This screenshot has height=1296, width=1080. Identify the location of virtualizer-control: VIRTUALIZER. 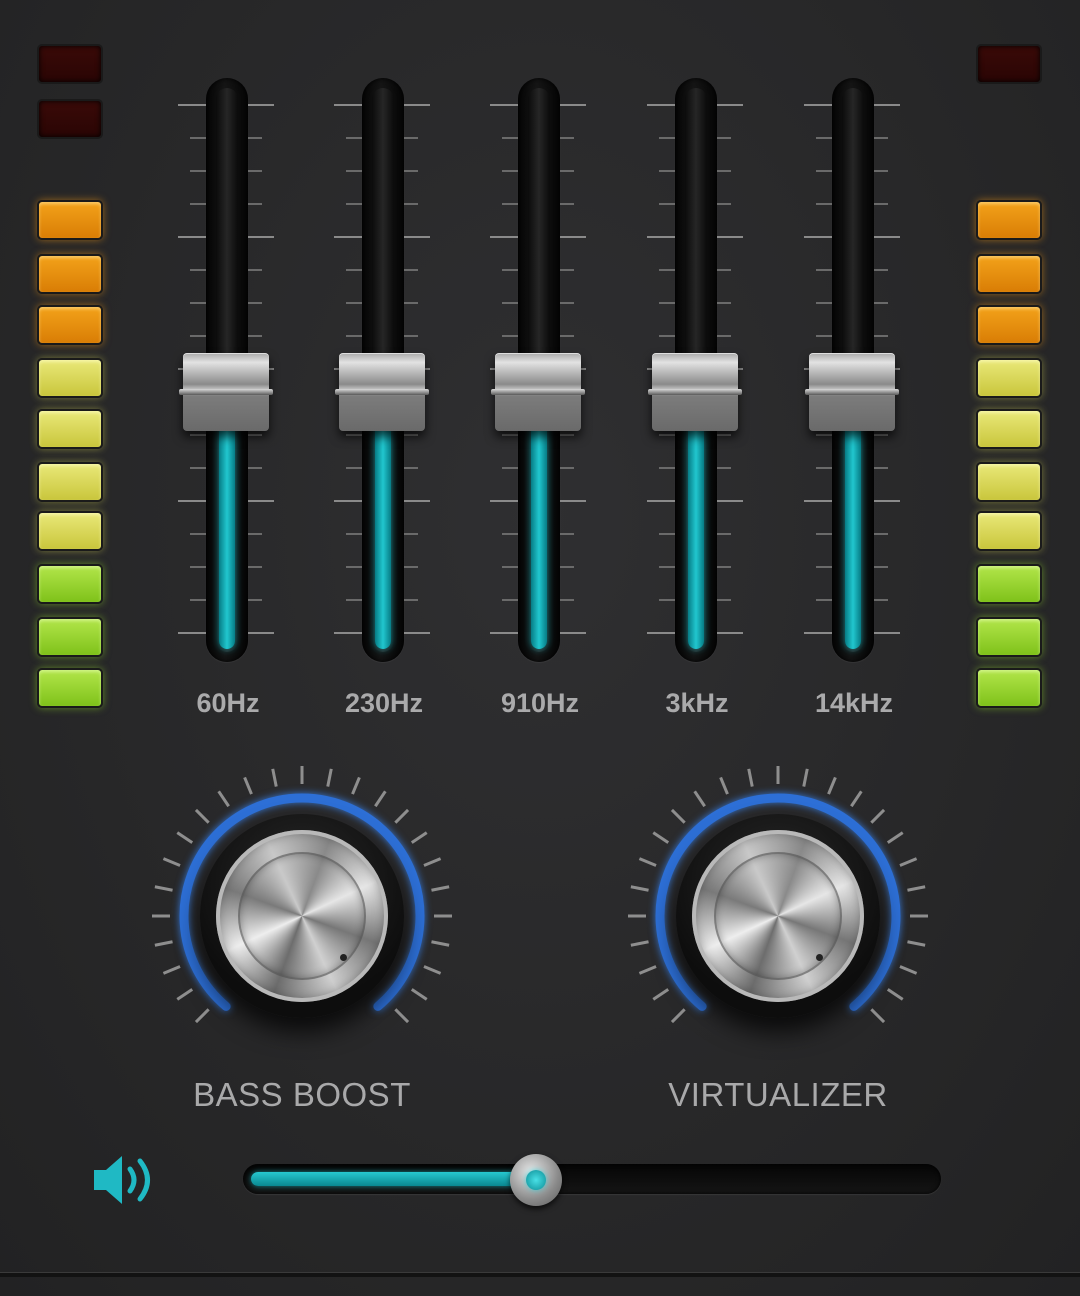
(778, 935).